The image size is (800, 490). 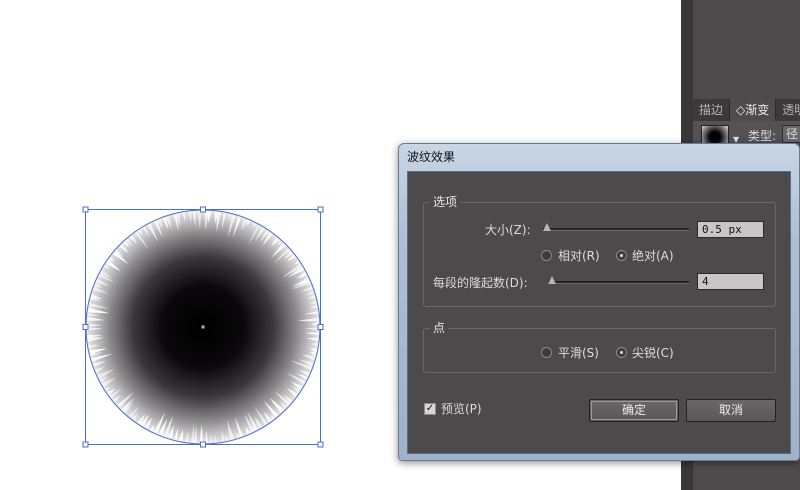 What do you see at coordinates (461, 409) in the screenshot?
I see `preview-label: 预览(P)` at bounding box center [461, 409].